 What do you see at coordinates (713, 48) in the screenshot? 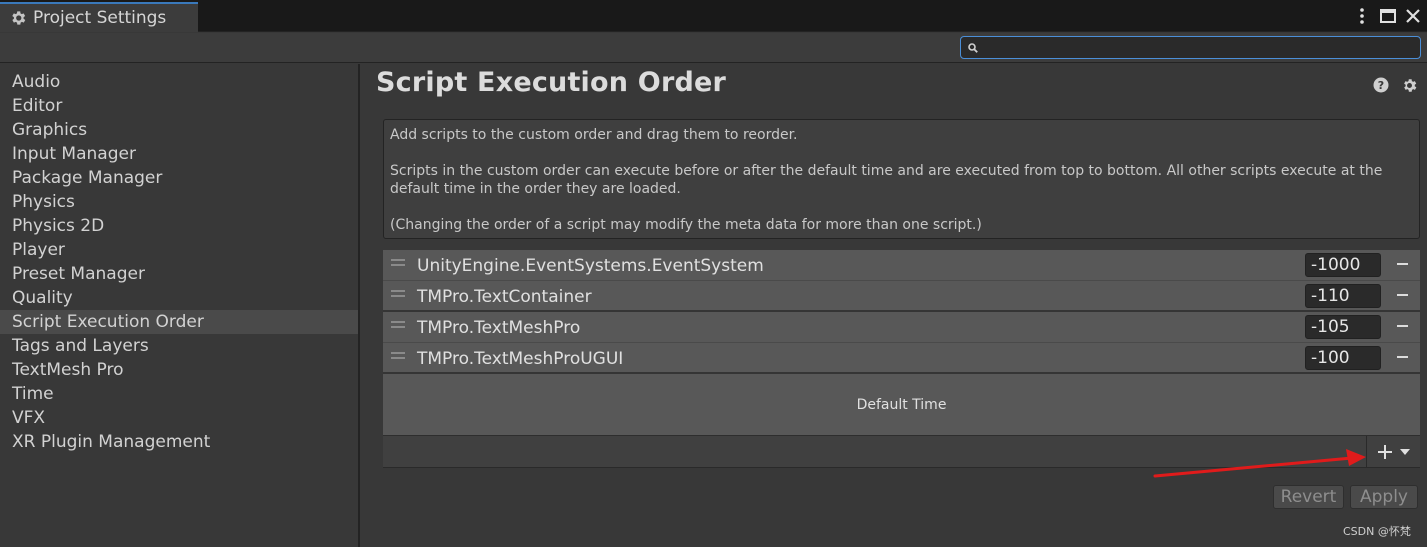
I see `toolbar` at bounding box center [713, 48].